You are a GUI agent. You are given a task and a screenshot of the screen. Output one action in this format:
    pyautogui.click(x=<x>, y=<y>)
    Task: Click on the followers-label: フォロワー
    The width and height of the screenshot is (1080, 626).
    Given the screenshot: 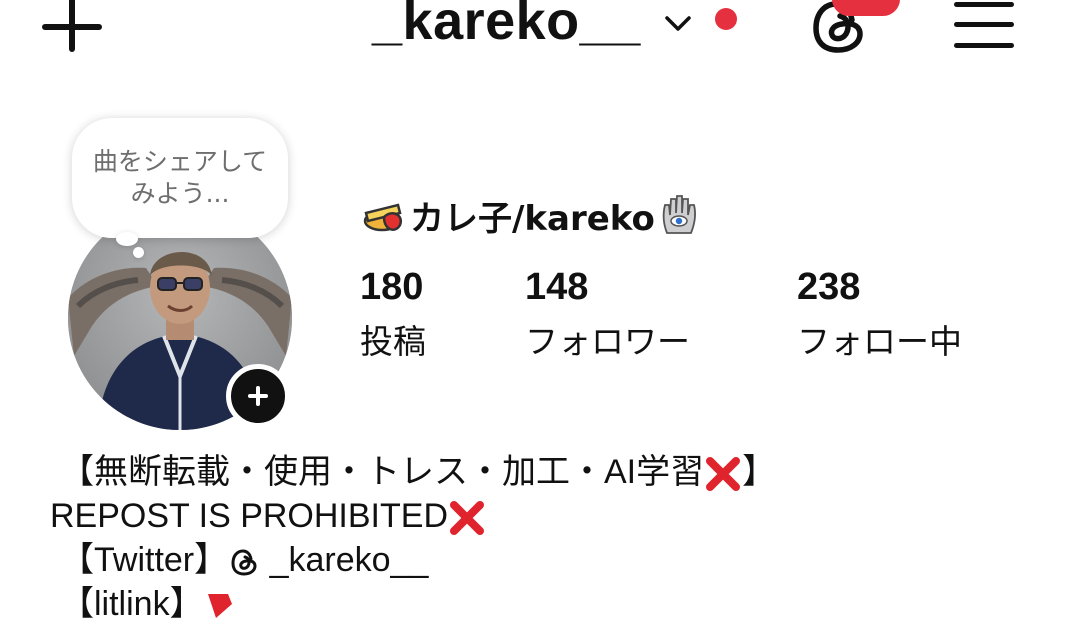 What is the action you would take?
    pyautogui.click(x=607, y=341)
    